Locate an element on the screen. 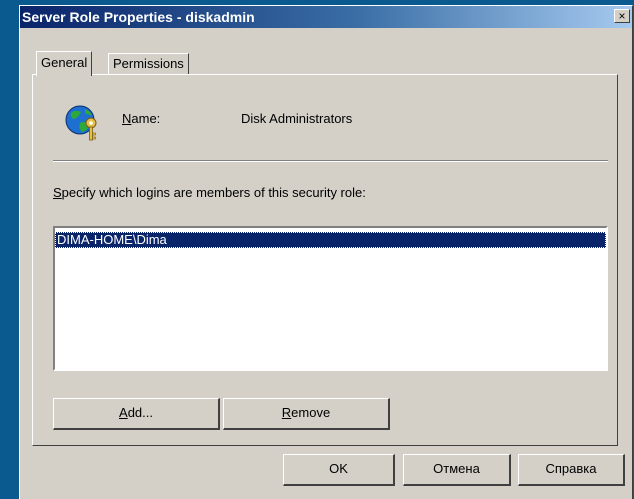  ok-button: OK is located at coordinates (339, 470).